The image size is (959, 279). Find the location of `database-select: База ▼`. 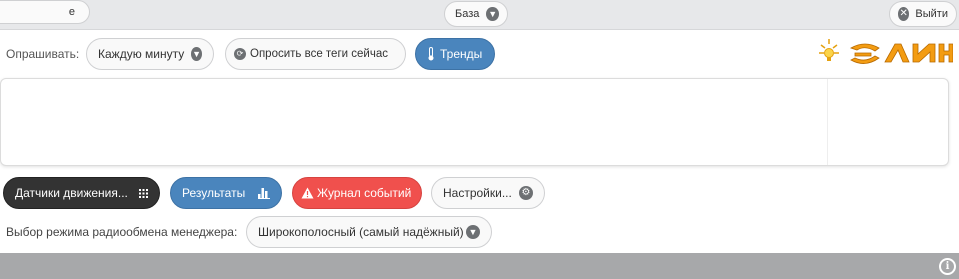

database-select: База ▼ is located at coordinates (476, 14).